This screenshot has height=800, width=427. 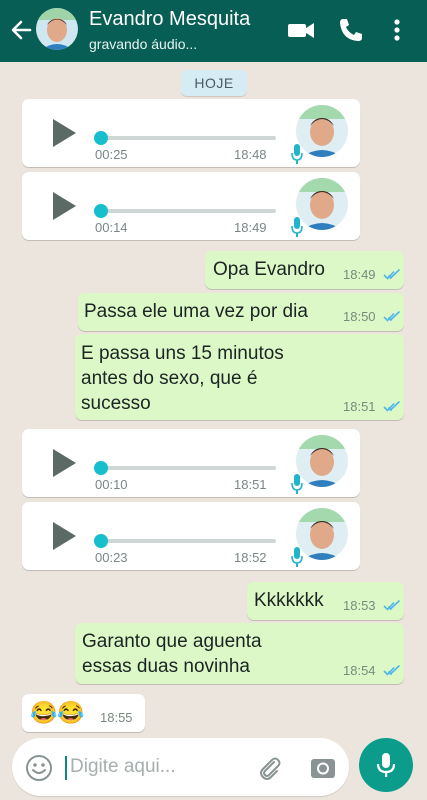 What do you see at coordinates (325, 601) in the screenshot?
I see `outgoing-message: Kkkkkkk 18:53` at bounding box center [325, 601].